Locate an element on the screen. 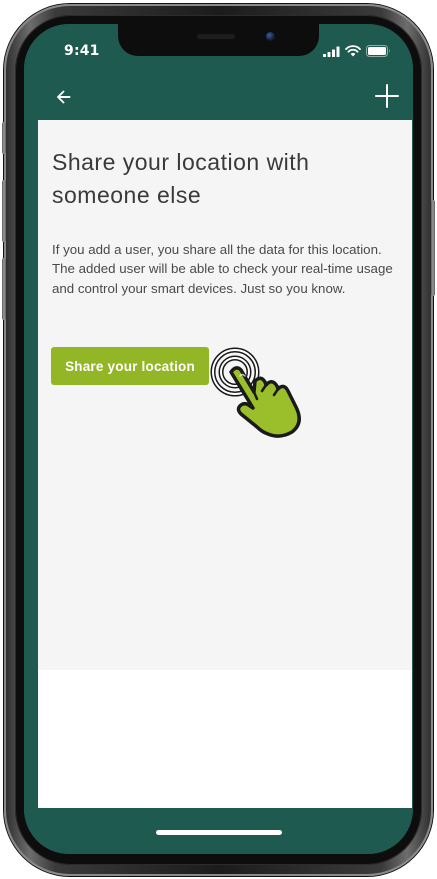 This screenshot has height=879, width=437. plus-icon is located at coordinates (387, 96).